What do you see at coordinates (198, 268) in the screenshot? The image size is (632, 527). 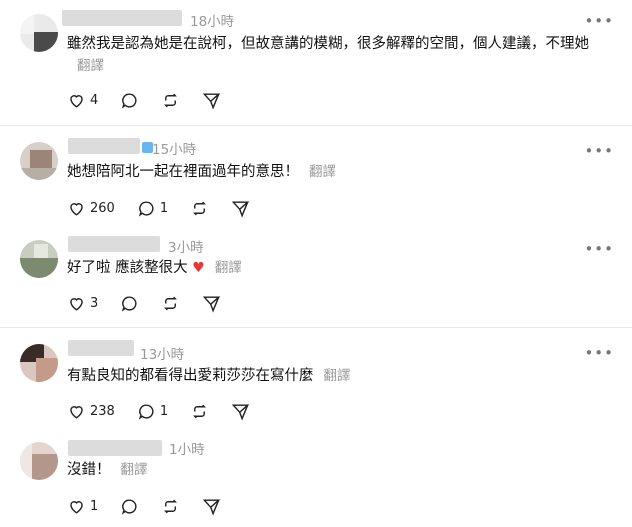 I see `red-heart-emoji: ♥` at bounding box center [198, 268].